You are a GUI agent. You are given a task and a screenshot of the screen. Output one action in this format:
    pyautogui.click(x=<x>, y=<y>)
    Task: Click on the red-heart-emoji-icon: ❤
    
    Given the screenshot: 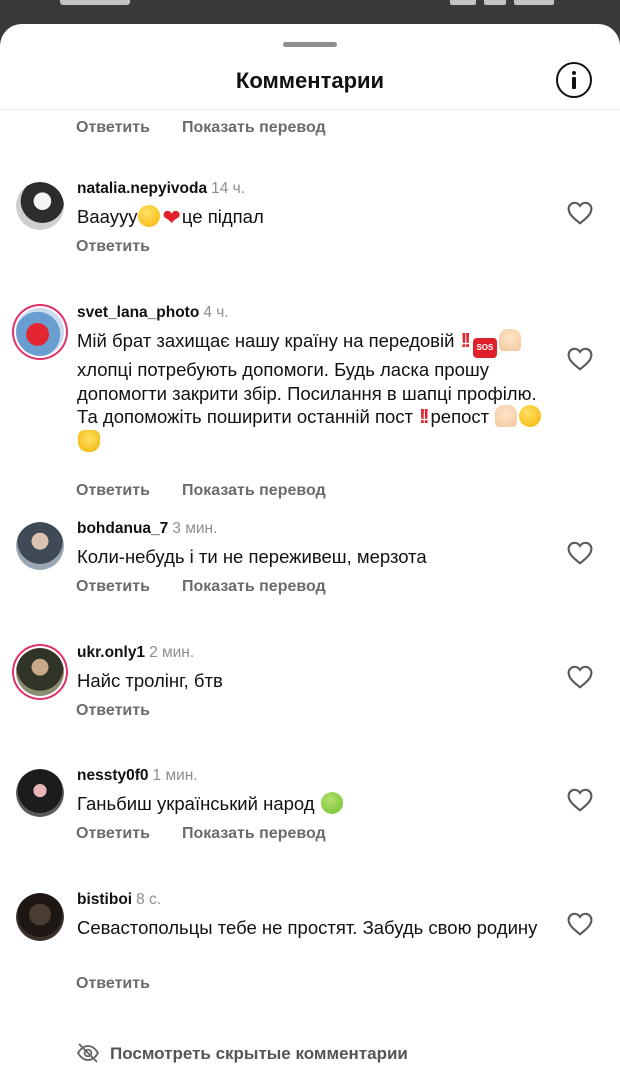 What is the action you would take?
    pyautogui.click(x=171, y=217)
    